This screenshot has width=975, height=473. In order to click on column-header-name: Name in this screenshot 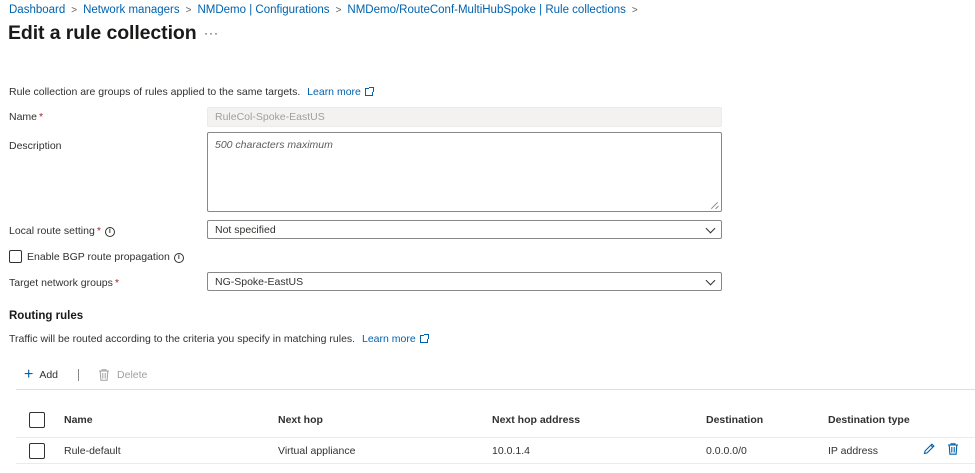, I will do `click(78, 420)`.